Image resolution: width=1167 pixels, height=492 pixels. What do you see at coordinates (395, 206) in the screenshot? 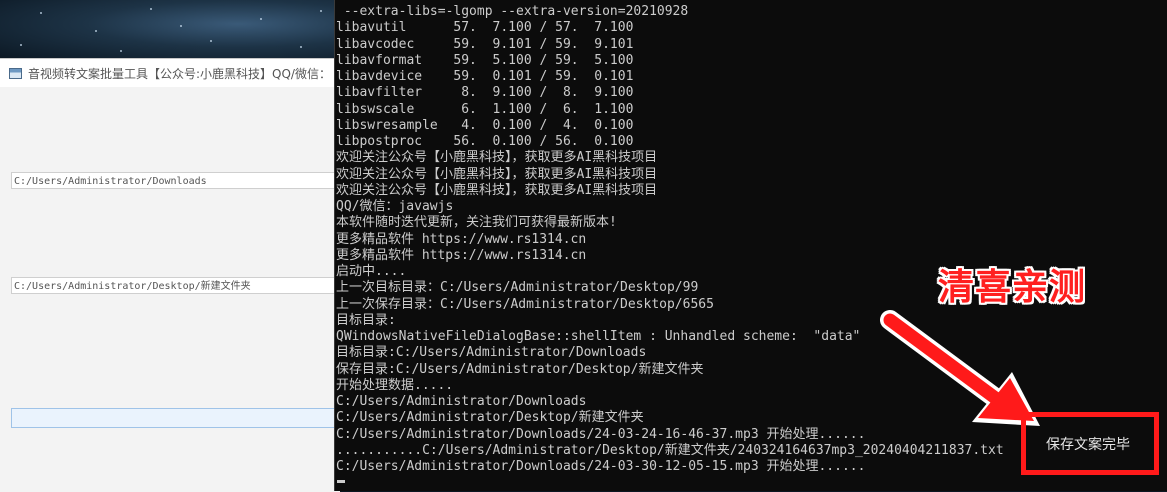
I see `console-line: QQ/微信：javawjs` at bounding box center [395, 206].